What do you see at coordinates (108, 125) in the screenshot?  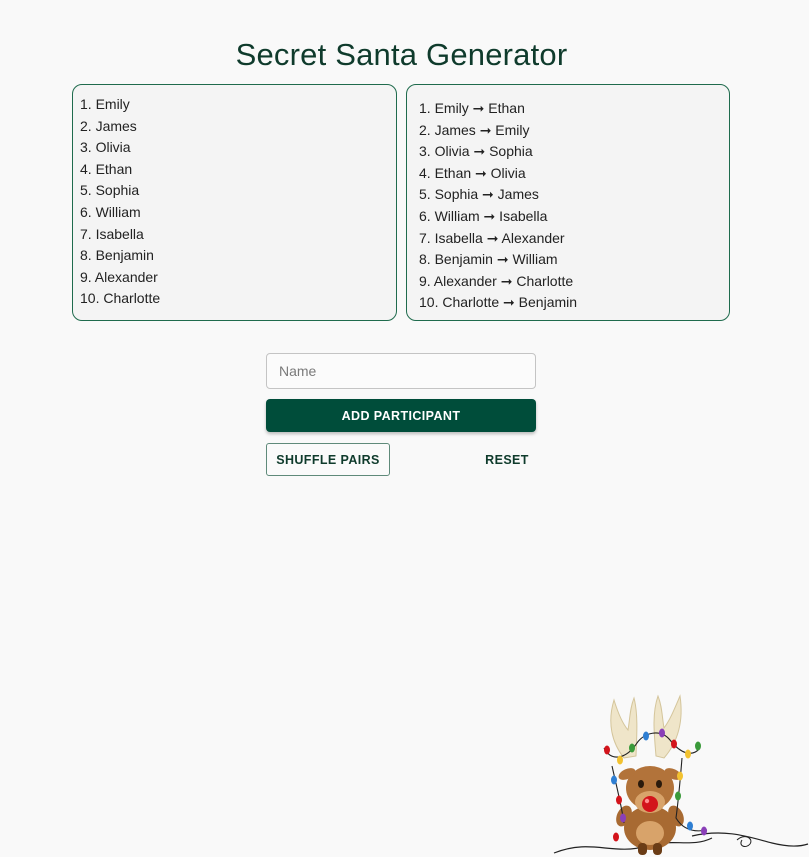 I see `participant-item: 2. James` at bounding box center [108, 125].